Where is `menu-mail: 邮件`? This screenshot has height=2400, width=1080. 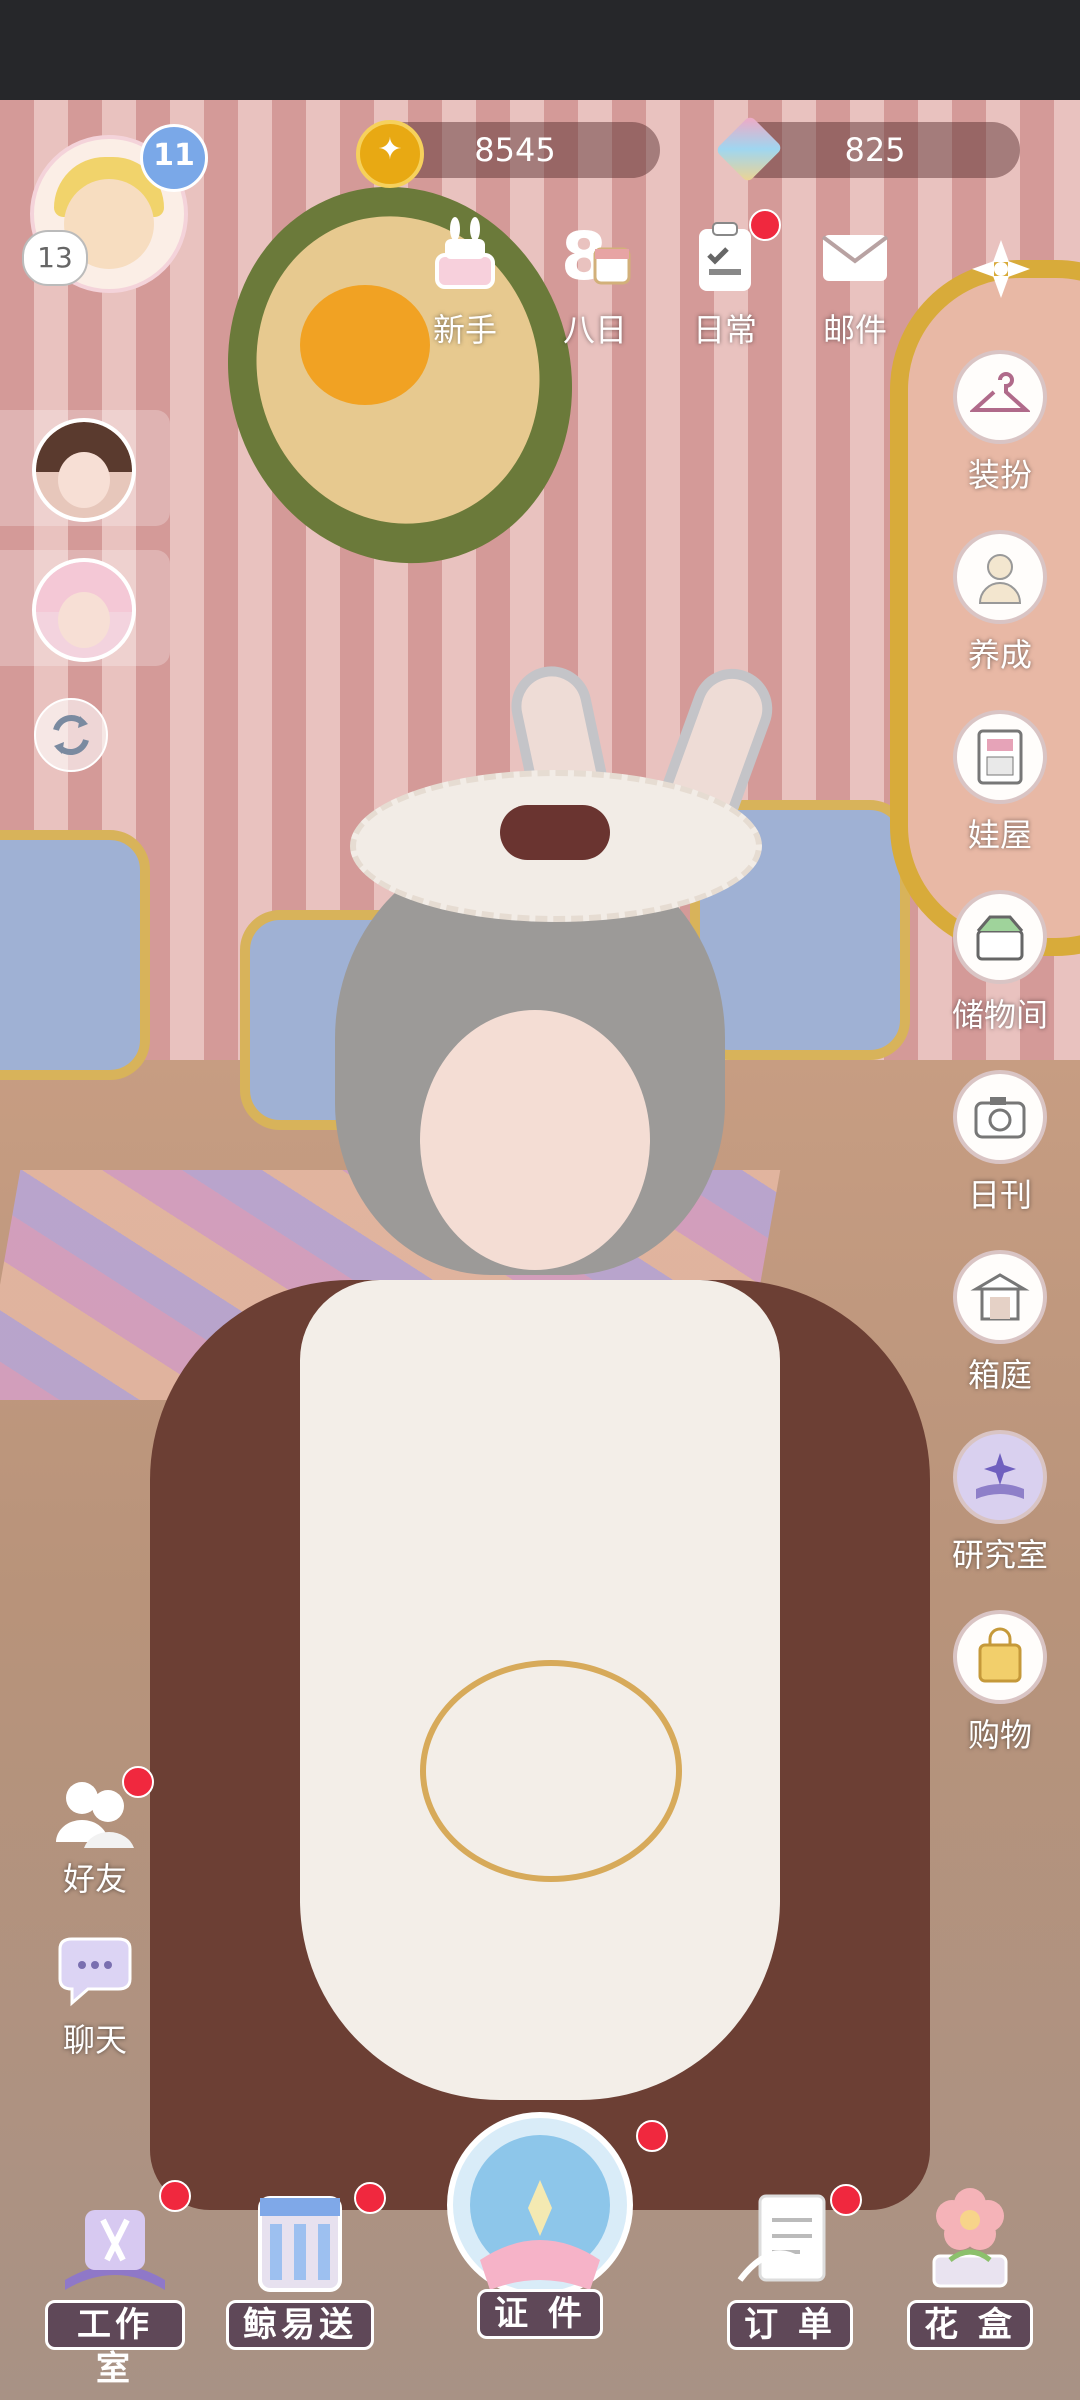 menu-mail: 邮件 is located at coordinates (855, 283).